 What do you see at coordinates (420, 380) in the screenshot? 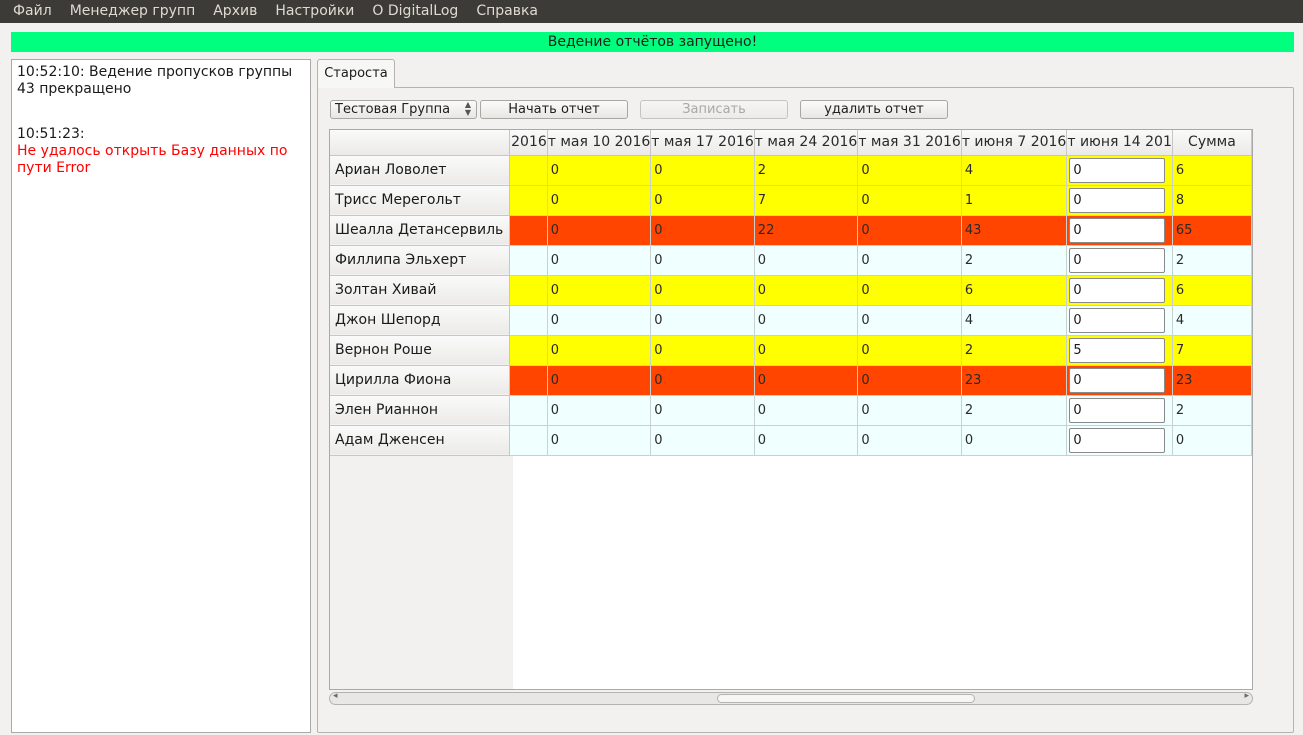
I see `row-header-name: Цирилла Фиона` at bounding box center [420, 380].